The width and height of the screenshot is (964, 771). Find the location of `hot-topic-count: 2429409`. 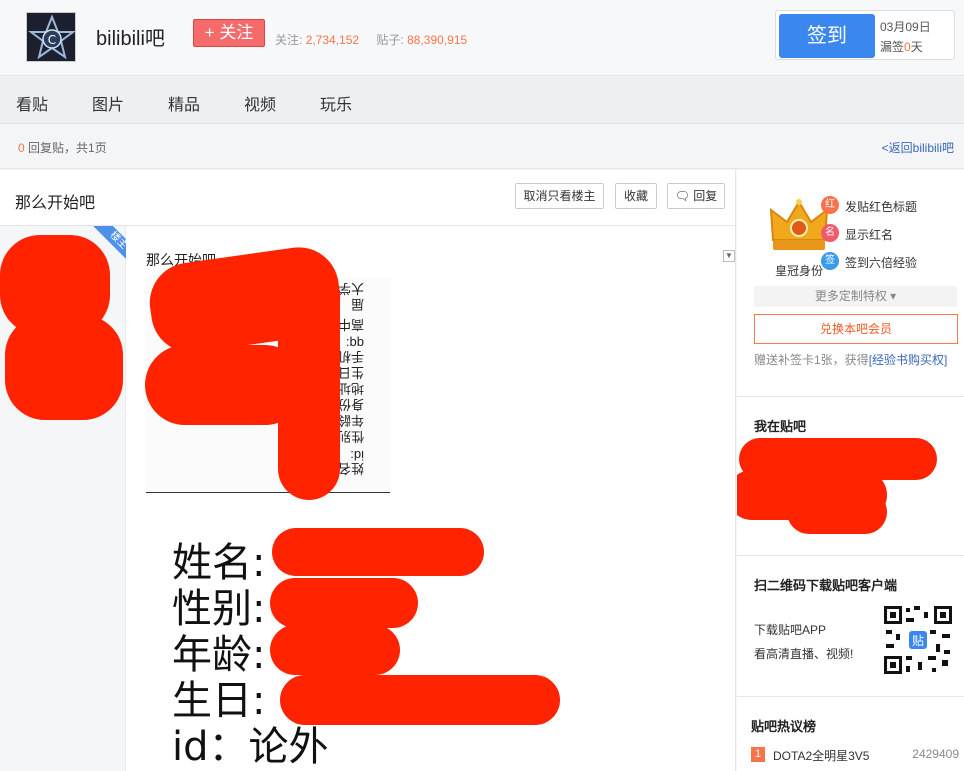

hot-topic-count: 2429409 is located at coordinates (935, 754).